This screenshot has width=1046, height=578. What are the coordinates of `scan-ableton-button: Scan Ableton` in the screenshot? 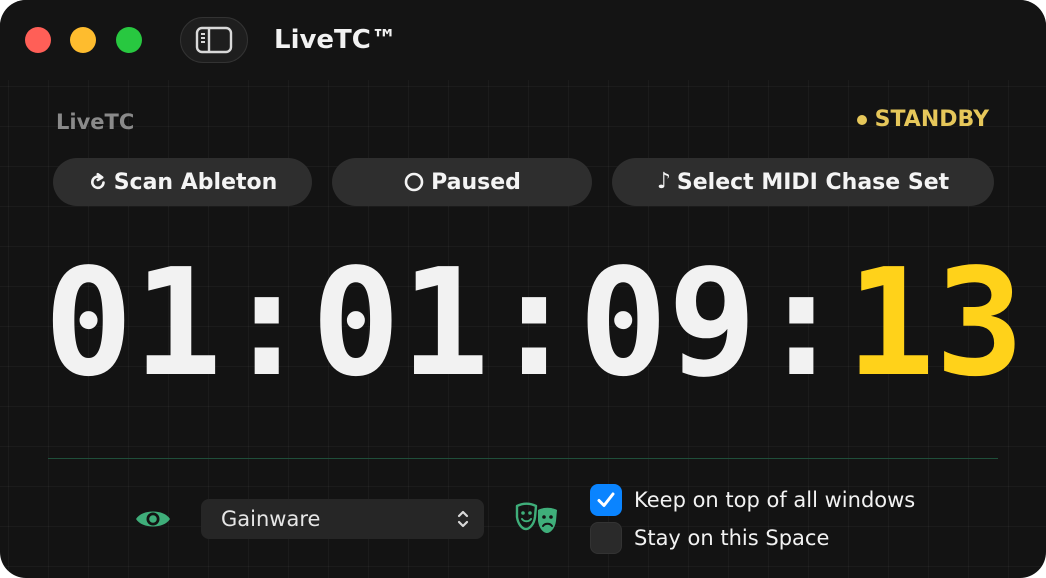 It's located at (182, 182).